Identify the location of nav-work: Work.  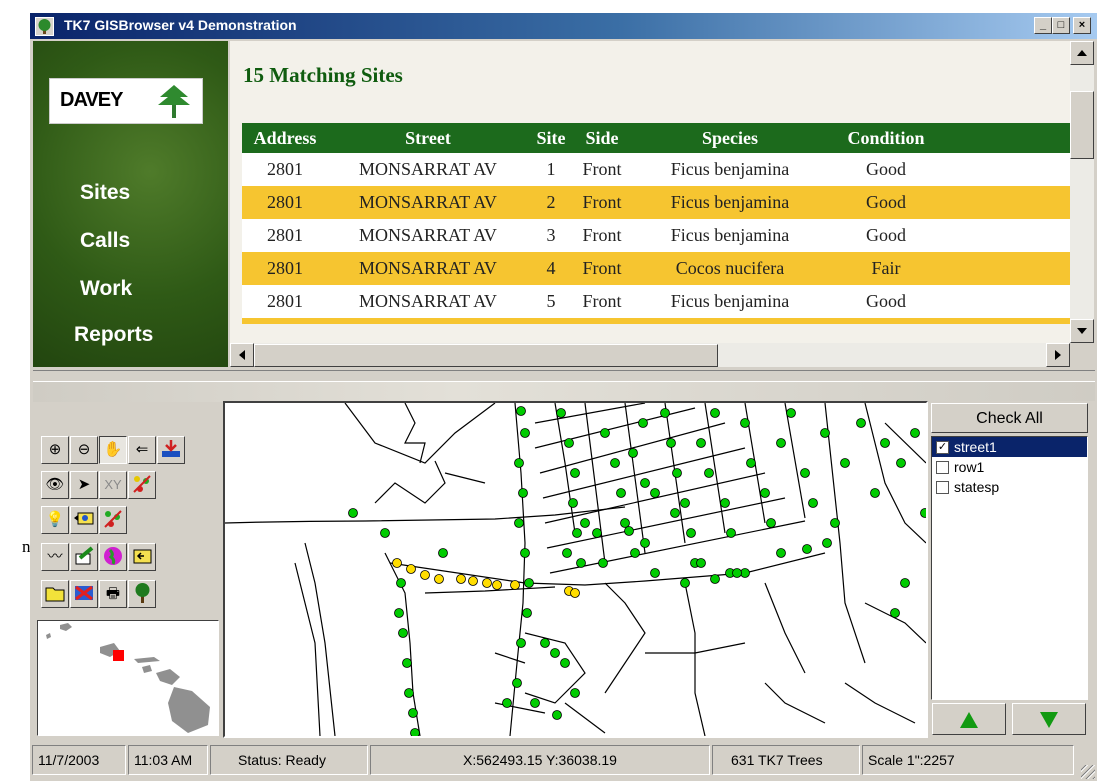
(106, 289).